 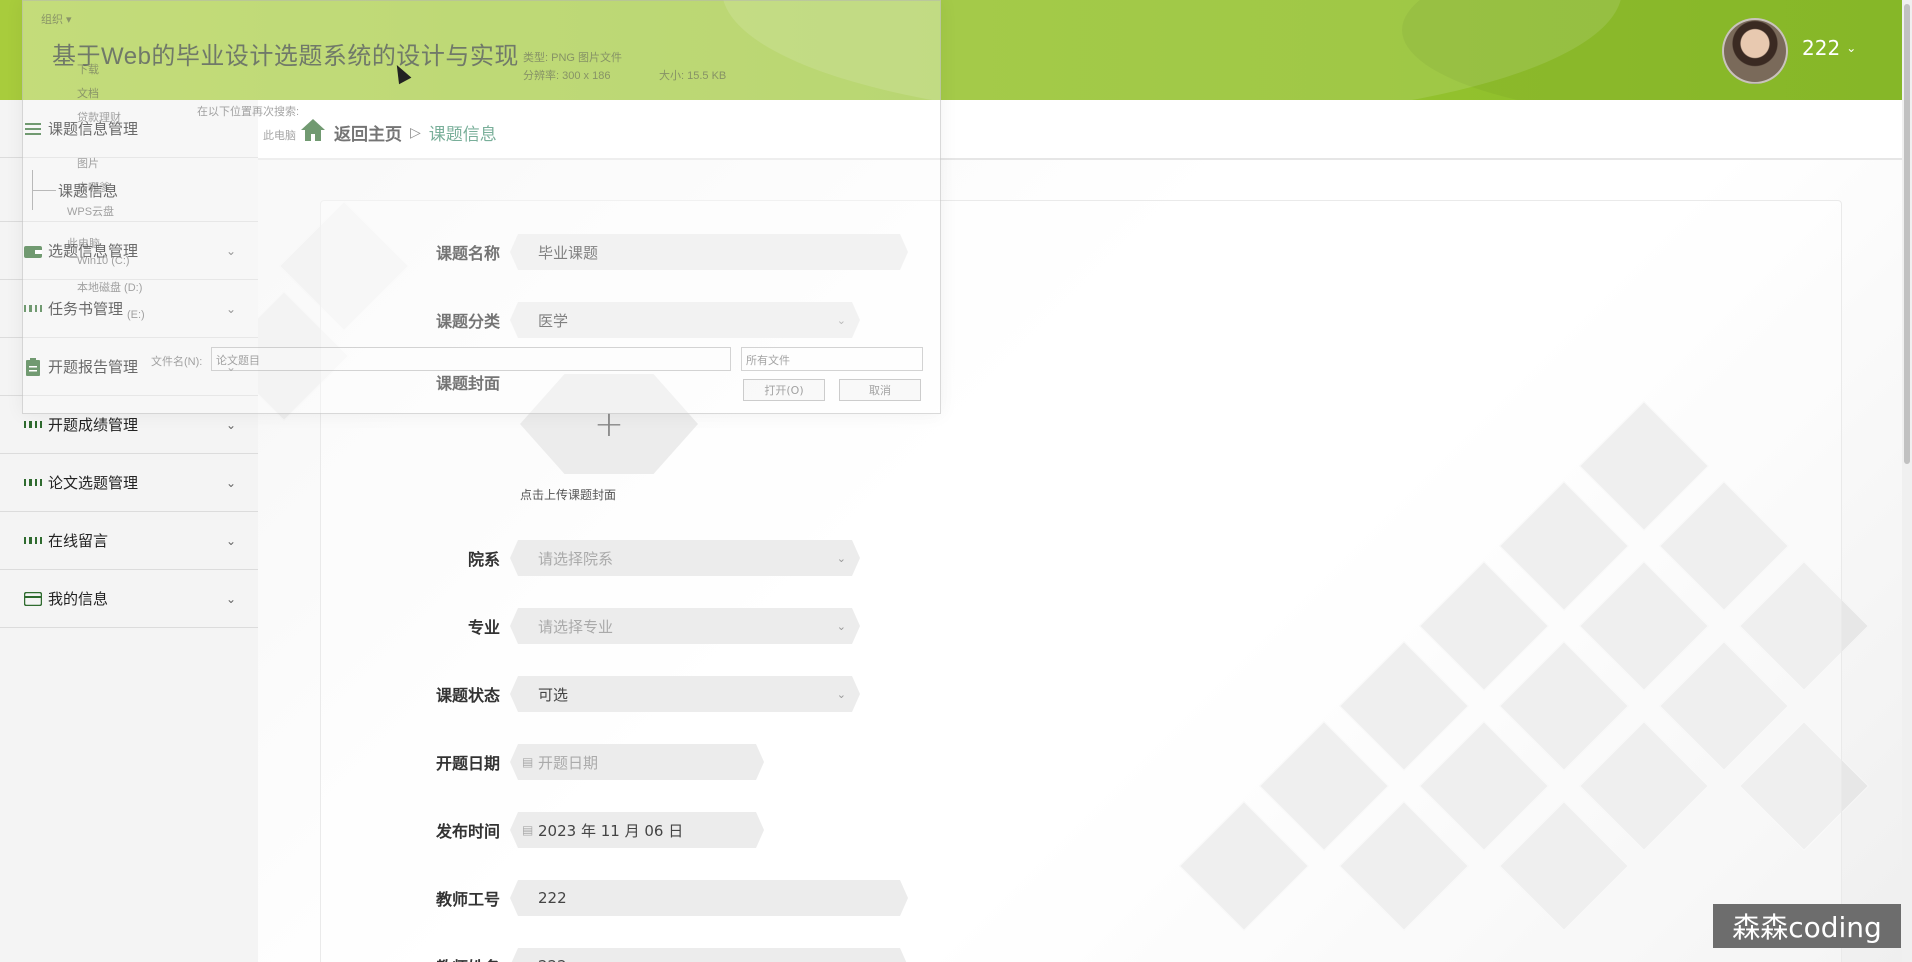 What do you see at coordinates (611, 830) in the screenshot?
I see `publish-time-value: 2023 年 11 月 06 日` at bounding box center [611, 830].